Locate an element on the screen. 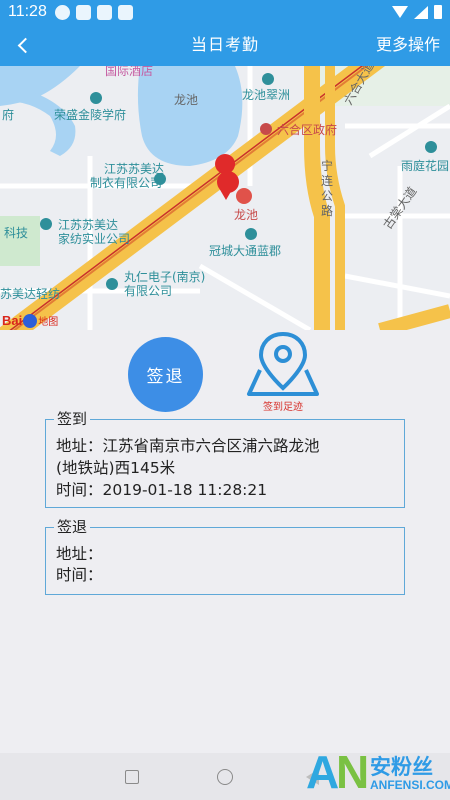 This screenshot has height=800, width=450. image-icon is located at coordinates (125, 12).